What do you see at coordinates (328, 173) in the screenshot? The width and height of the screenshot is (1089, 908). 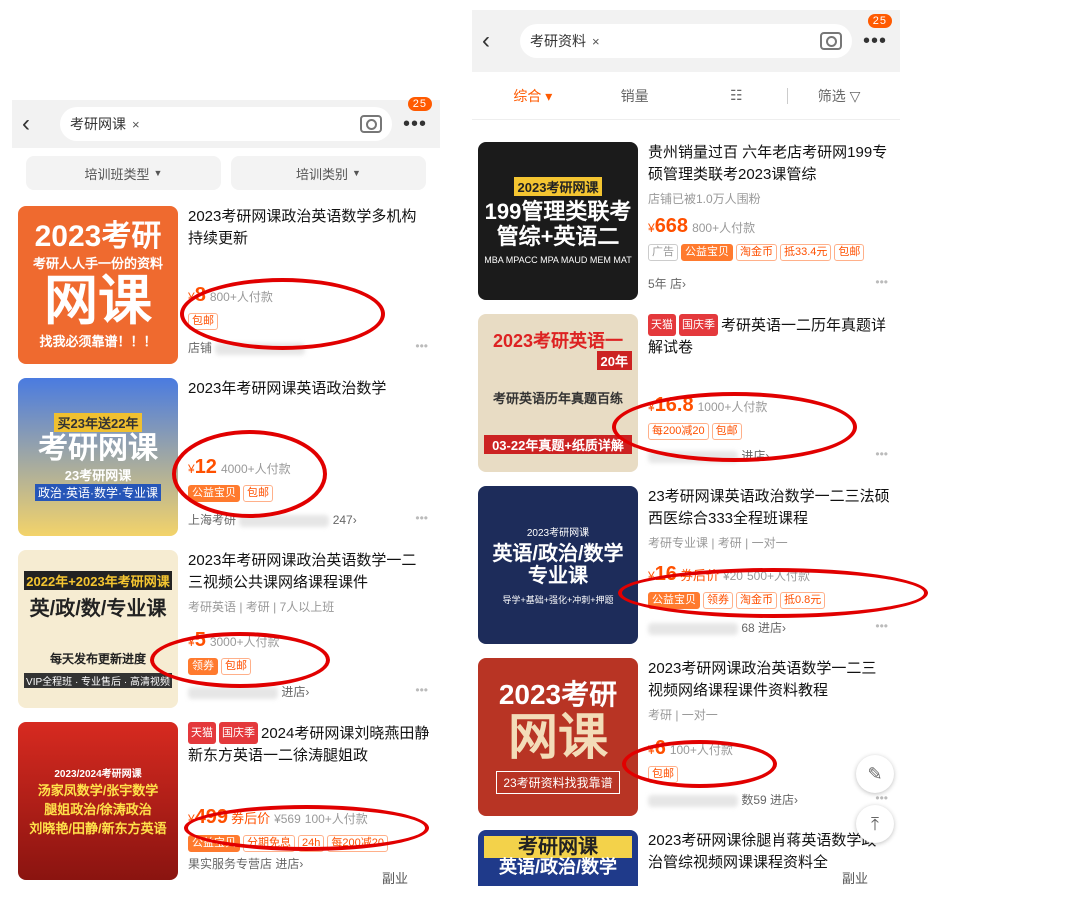 I see `filter-category: 培训类别 ▼` at bounding box center [328, 173].